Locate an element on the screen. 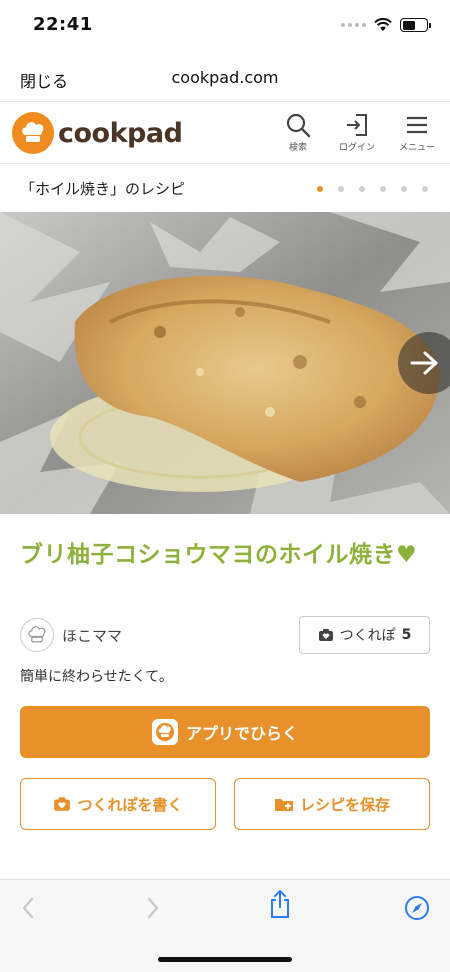 The image size is (450, 972). wifi-icon is located at coordinates (383, 24).